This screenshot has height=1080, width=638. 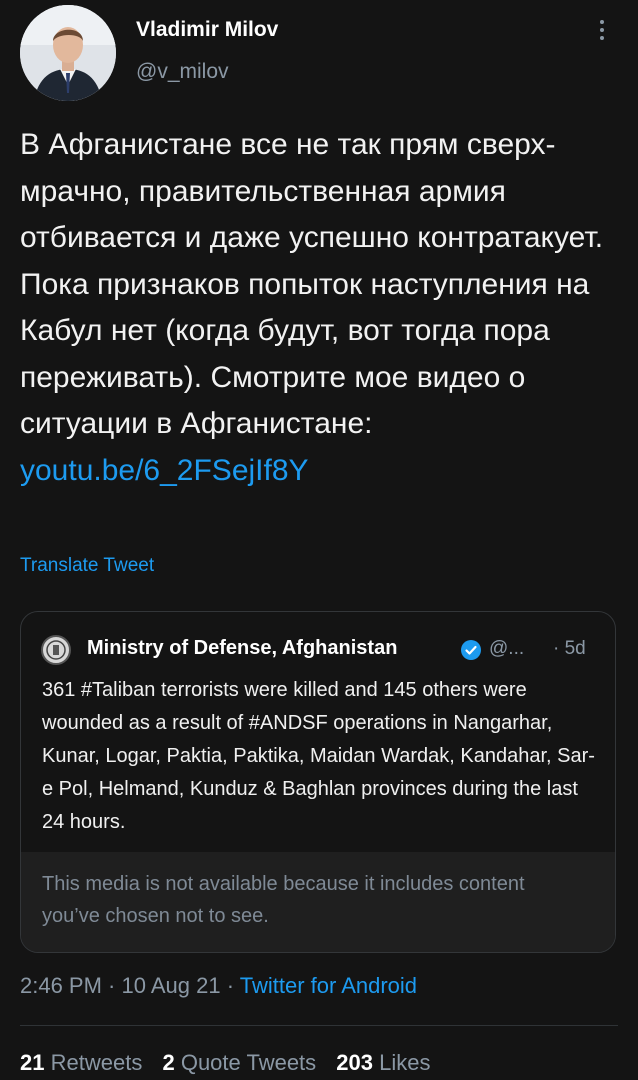 I want to click on retweets-count: 21, so click(x=32, y=1062).